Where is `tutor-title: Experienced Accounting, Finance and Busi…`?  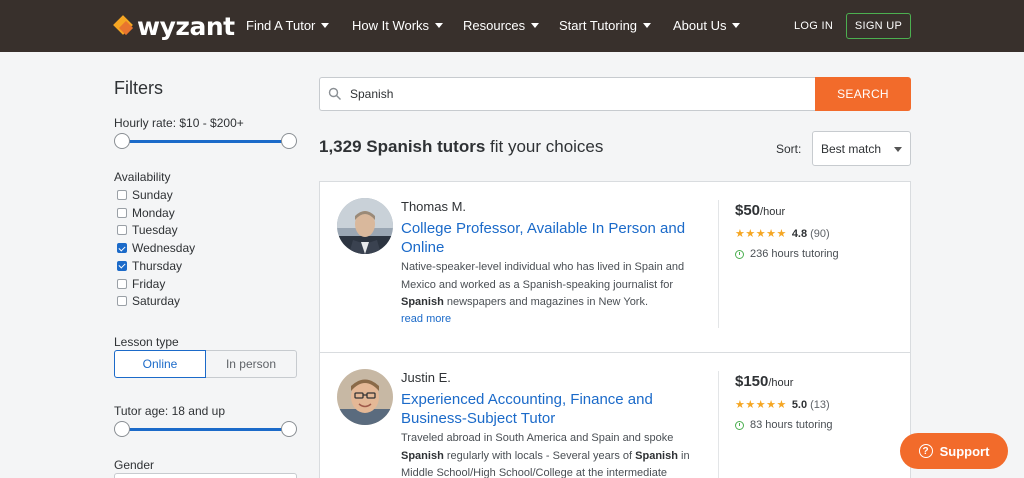 tutor-title: Experienced Accounting, Finance and Busi… is located at coordinates (551, 409).